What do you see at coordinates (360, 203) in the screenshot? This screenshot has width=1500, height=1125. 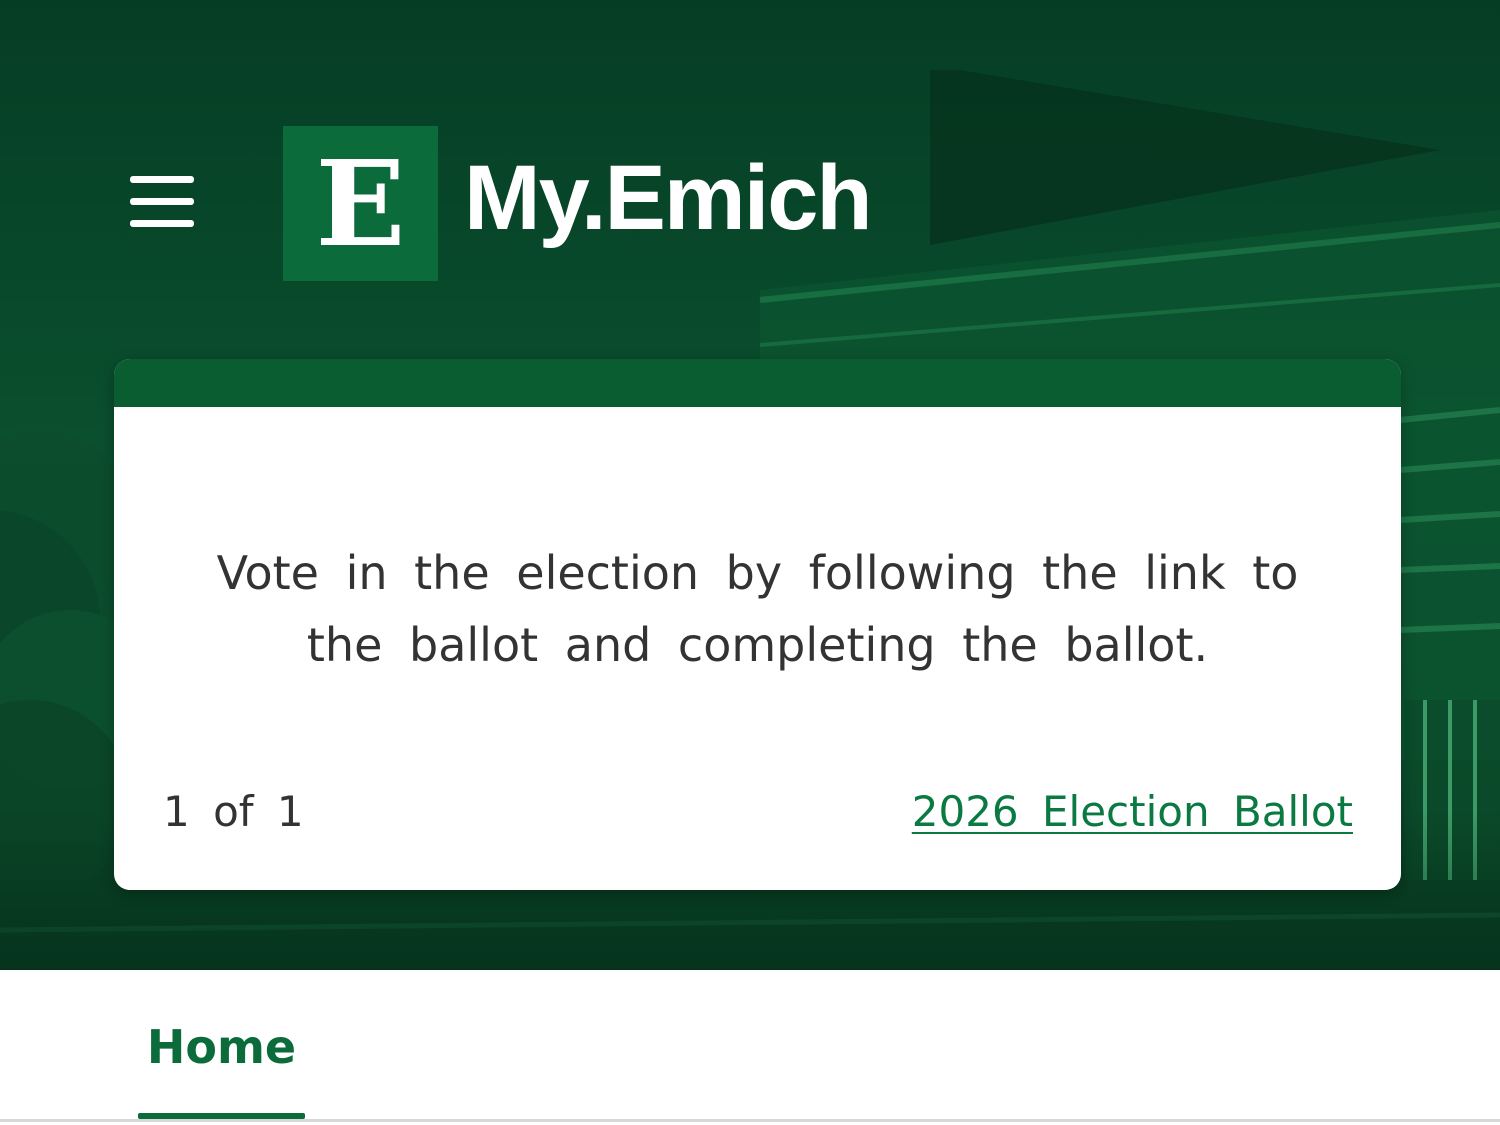 I see `logo-e-mark: E` at bounding box center [360, 203].